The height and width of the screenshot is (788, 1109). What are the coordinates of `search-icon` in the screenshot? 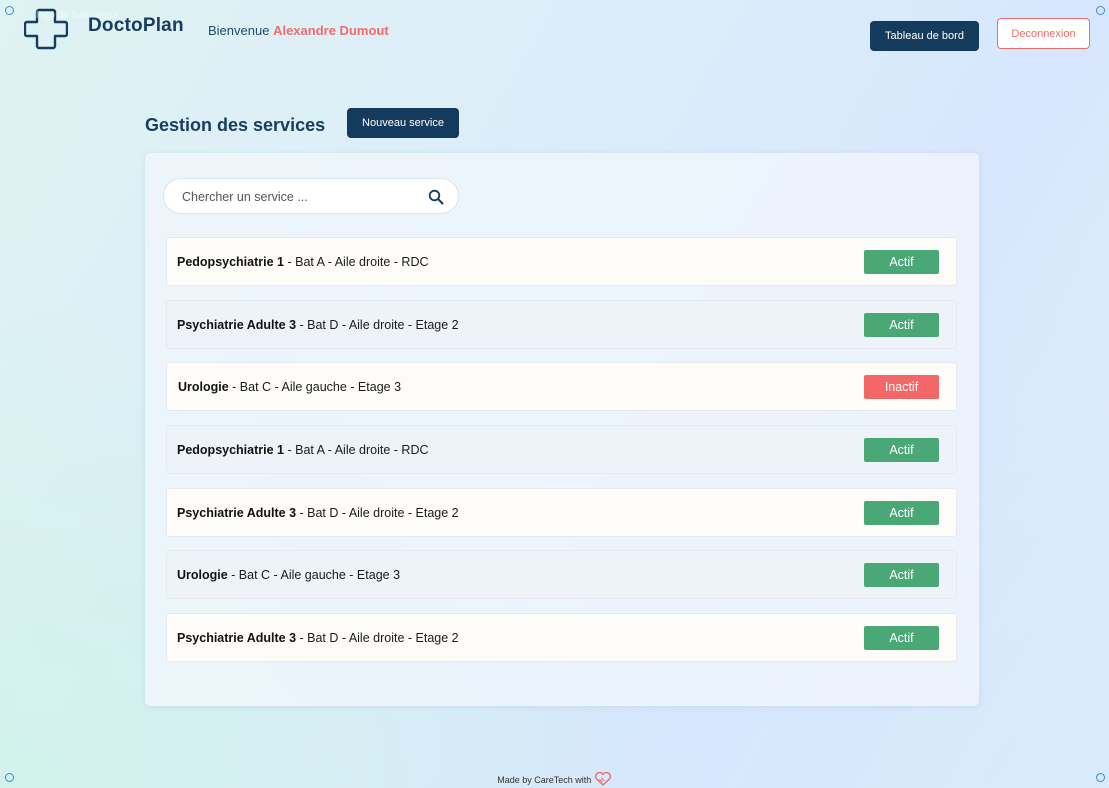 It's located at (436, 197).